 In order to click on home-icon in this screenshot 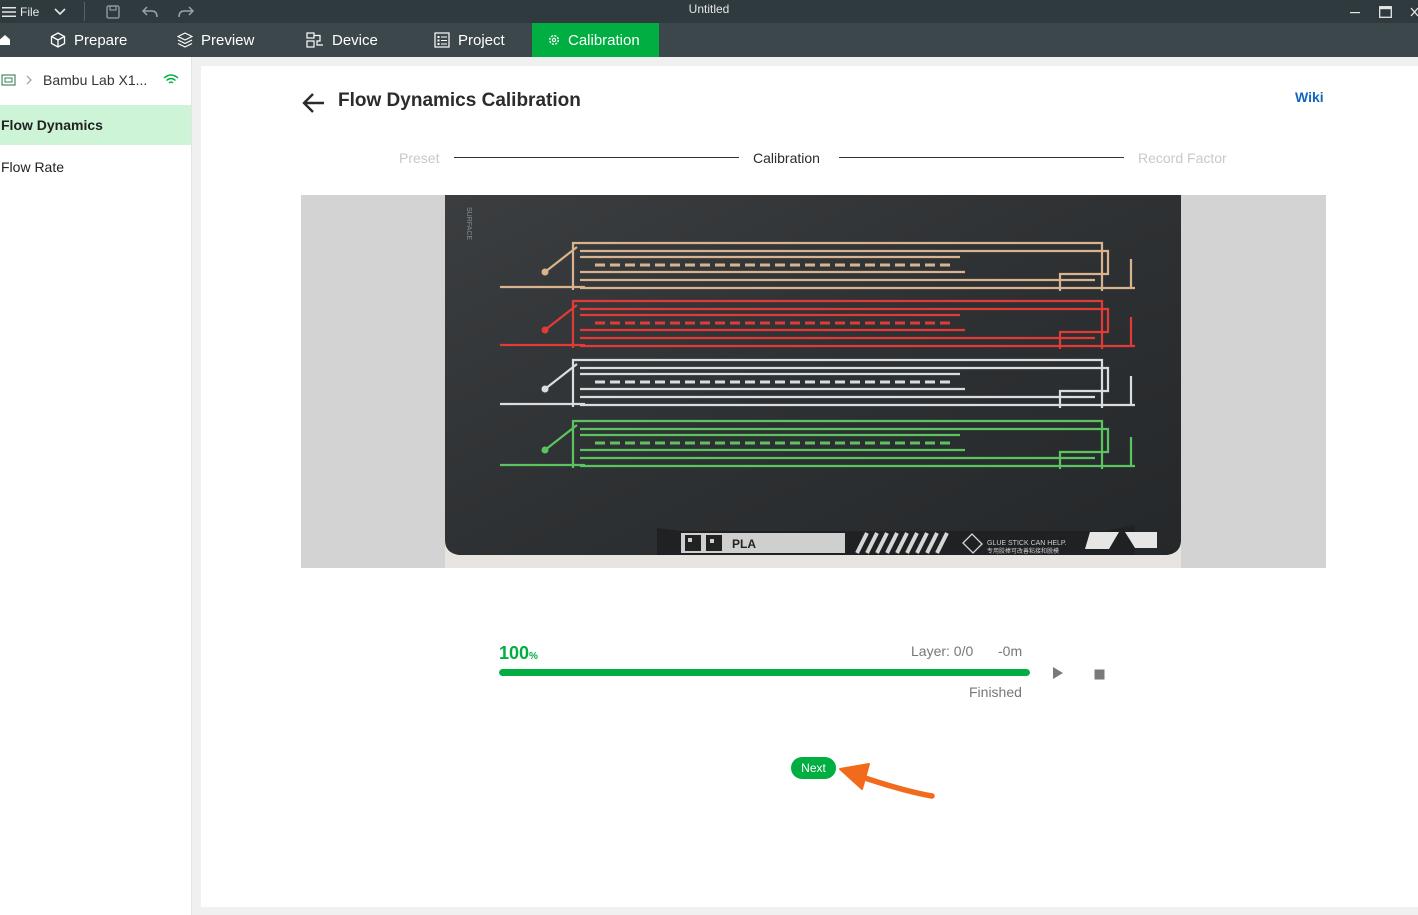, I will do `click(5, 40)`.